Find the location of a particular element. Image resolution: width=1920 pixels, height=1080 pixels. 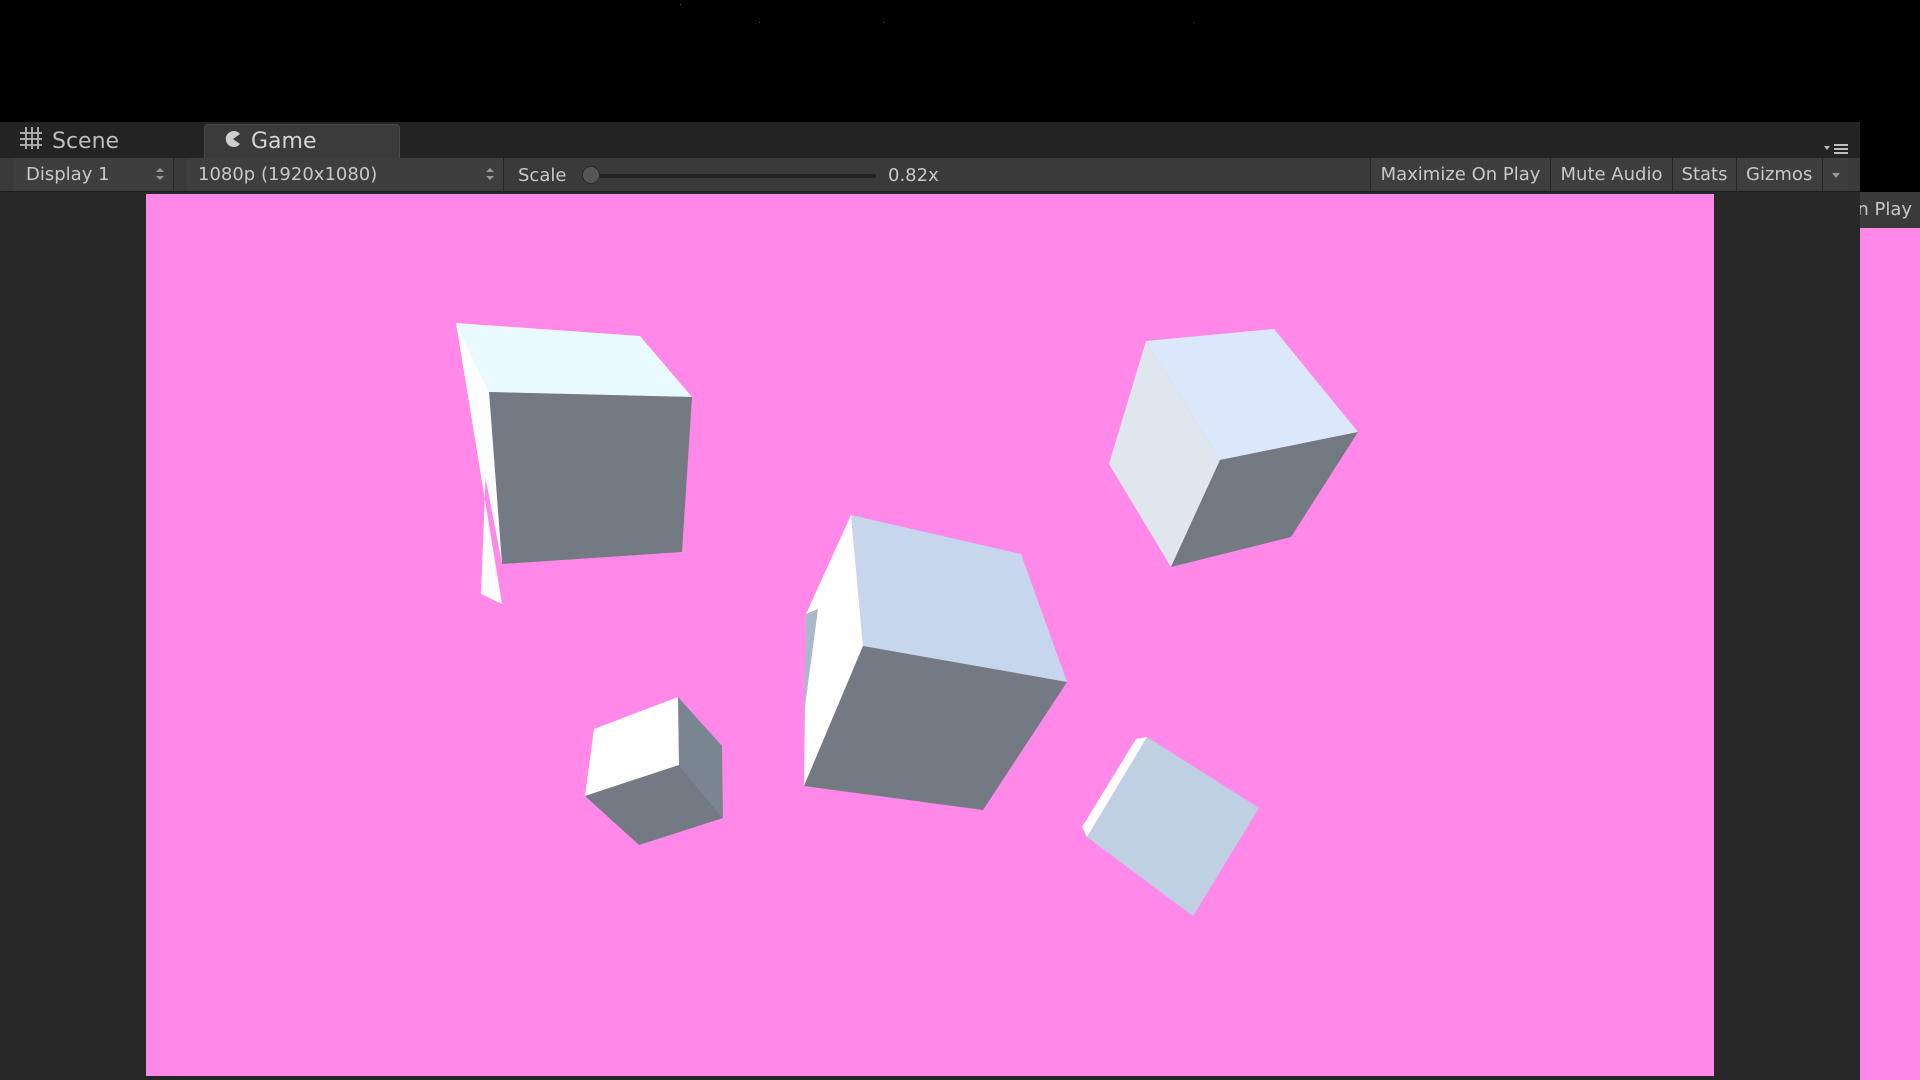

display-dropdown: Display 1 is located at coordinates (94, 174).